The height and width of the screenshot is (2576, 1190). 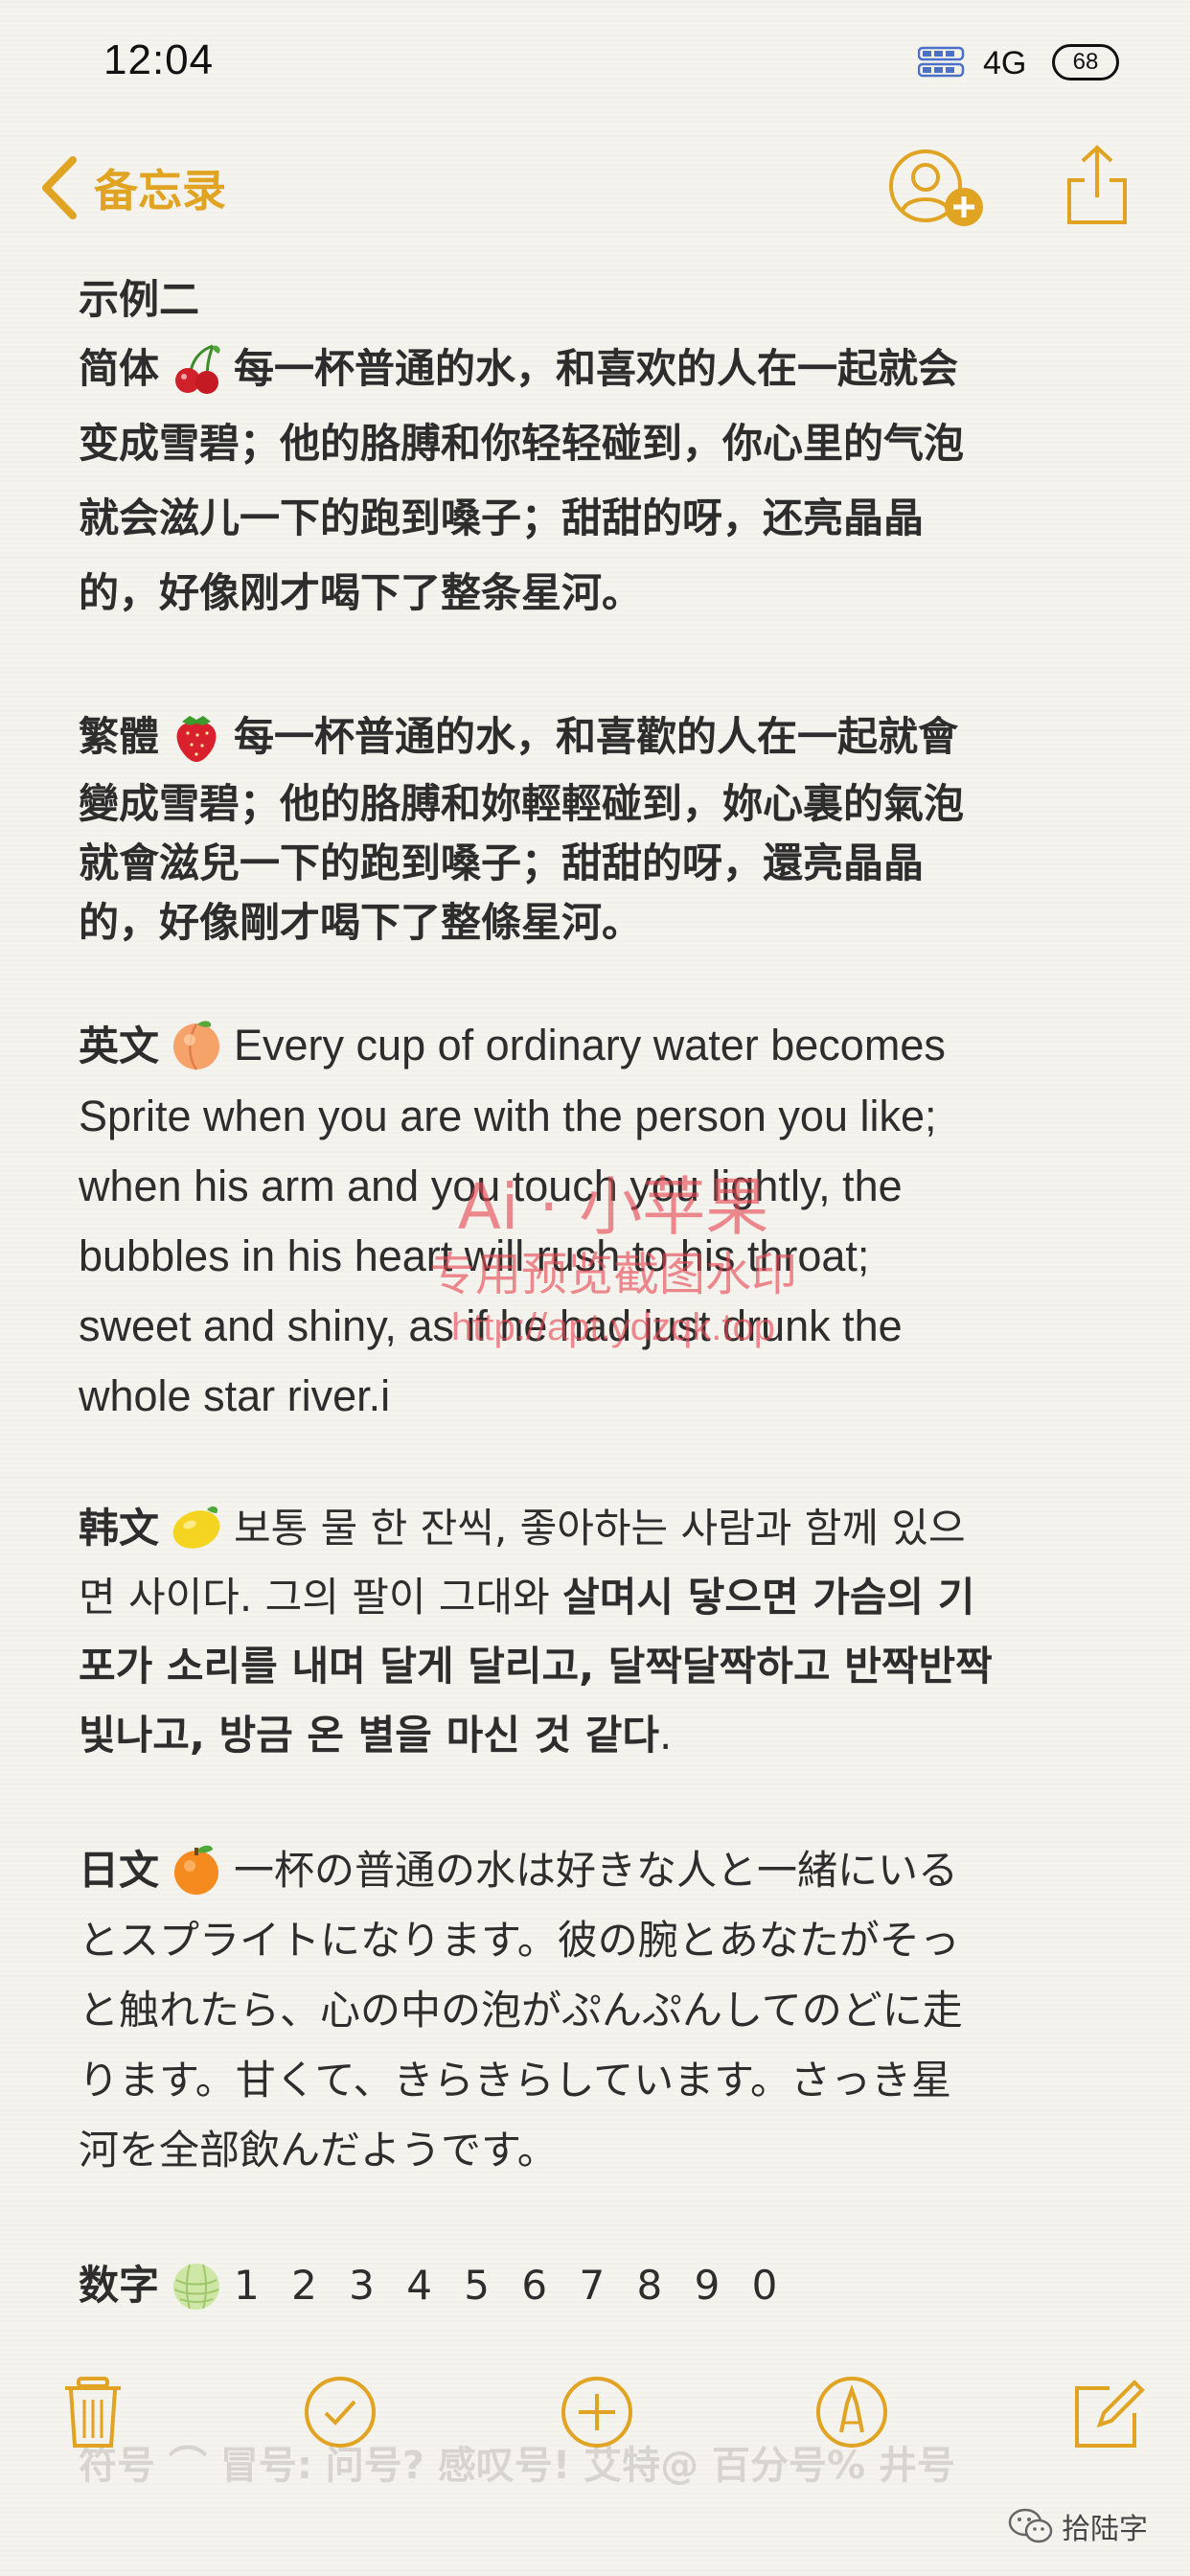 I want to click on orange-icon, so click(x=197, y=1870).